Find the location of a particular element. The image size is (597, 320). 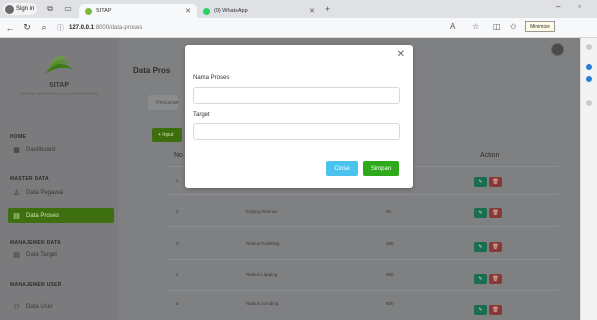

tab-label: SITAP is located at coordinates (104, 11).